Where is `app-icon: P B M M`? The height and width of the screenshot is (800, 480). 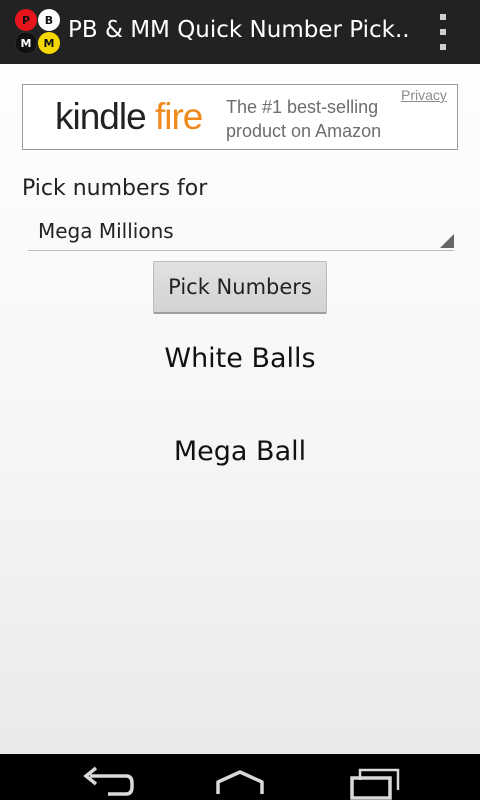 app-icon: P B M M is located at coordinates (38, 32).